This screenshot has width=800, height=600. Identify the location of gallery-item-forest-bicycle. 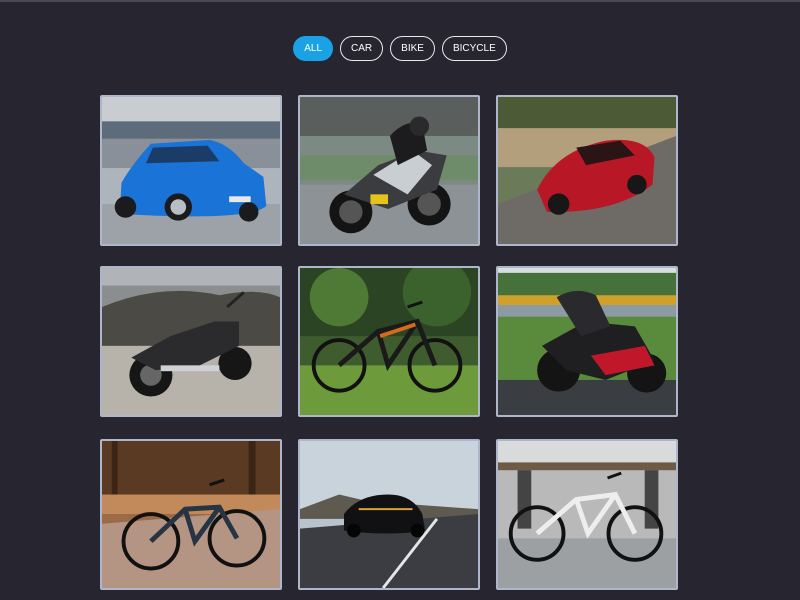
(191, 514).